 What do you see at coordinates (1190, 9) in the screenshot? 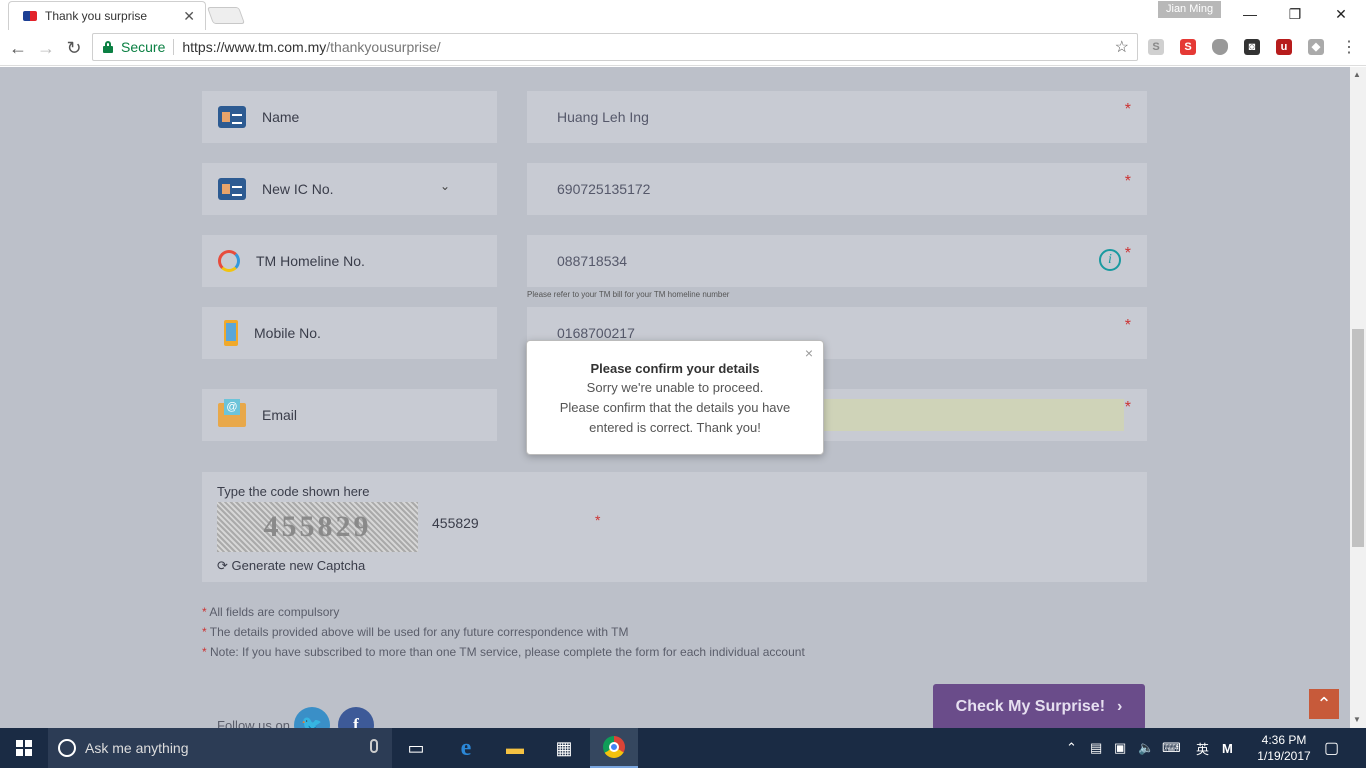
I see `profile-badge: Jian Ming` at bounding box center [1190, 9].